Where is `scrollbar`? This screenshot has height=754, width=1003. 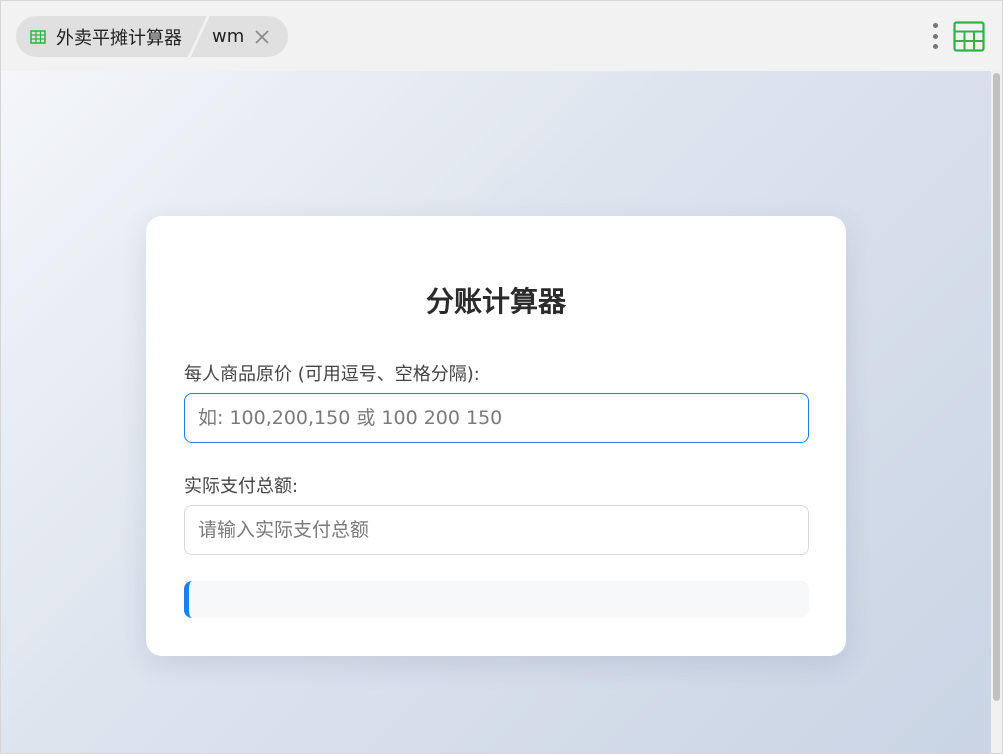 scrollbar is located at coordinates (996, 412).